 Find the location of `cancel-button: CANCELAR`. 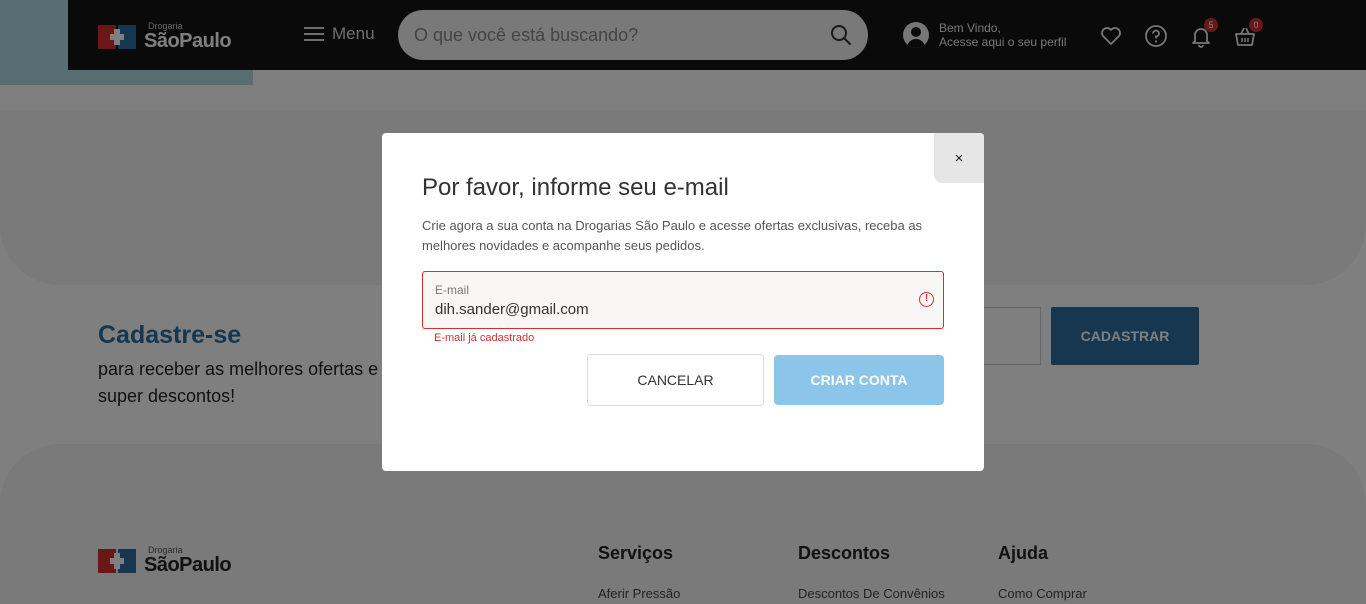

cancel-button: CANCELAR is located at coordinates (675, 380).